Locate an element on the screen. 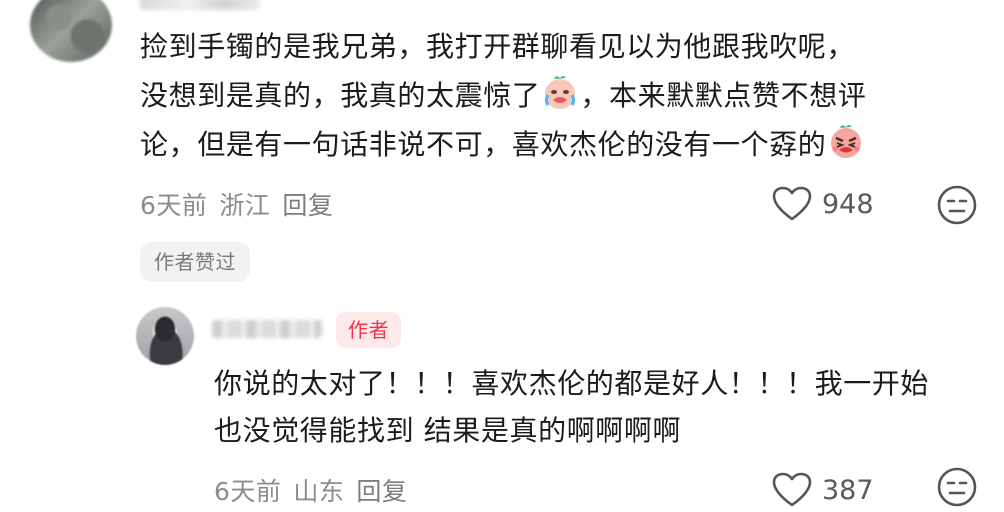 The image size is (1004, 512). reply-meta: 6天前 山东 回复 is located at coordinates (316, 490).